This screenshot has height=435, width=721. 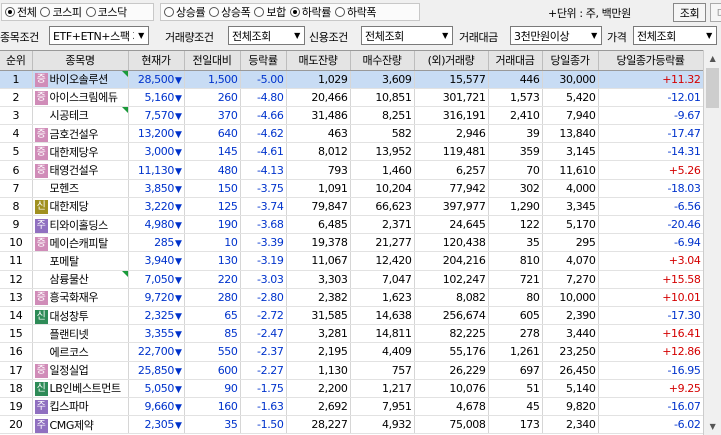 I want to click on market-radio-0: 전체, so click(x=21, y=12).